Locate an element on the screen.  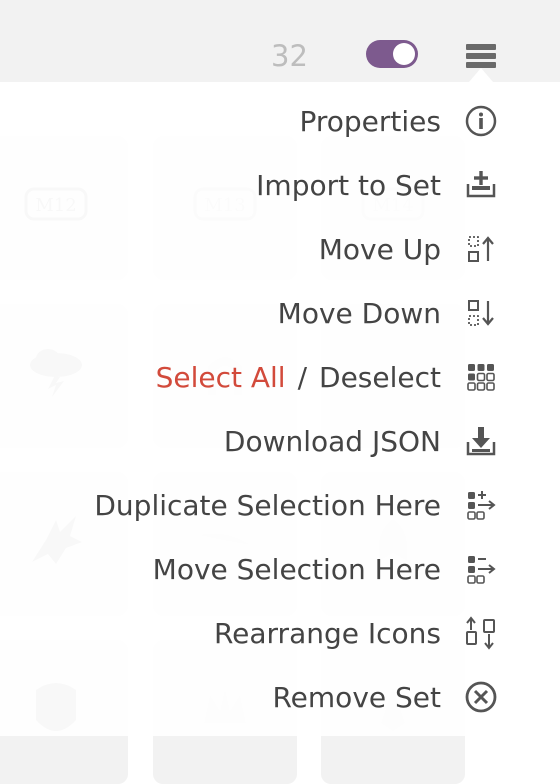
select-all-link: Select All is located at coordinates (221, 377).